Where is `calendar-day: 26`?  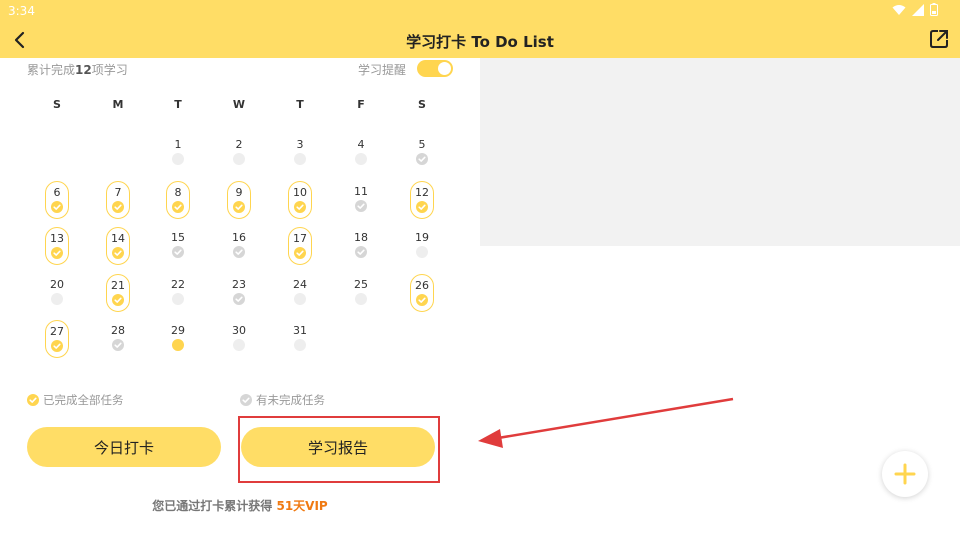 calendar-day: 26 is located at coordinates (422, 293).